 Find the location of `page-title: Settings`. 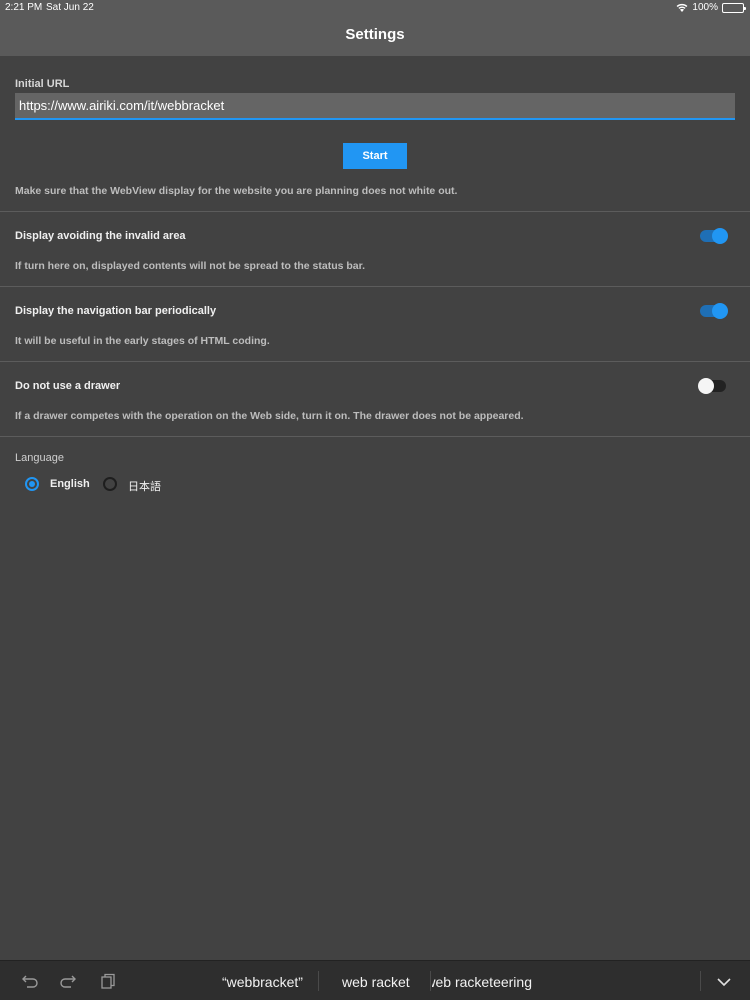

page-title: Settings is located at coordinates (375, 34).